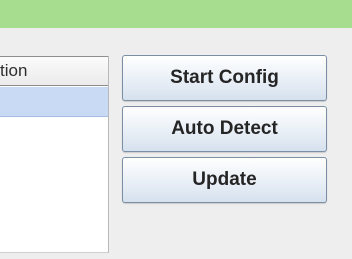  I want to click on start-config-button: Start Config, so click(224, 78).